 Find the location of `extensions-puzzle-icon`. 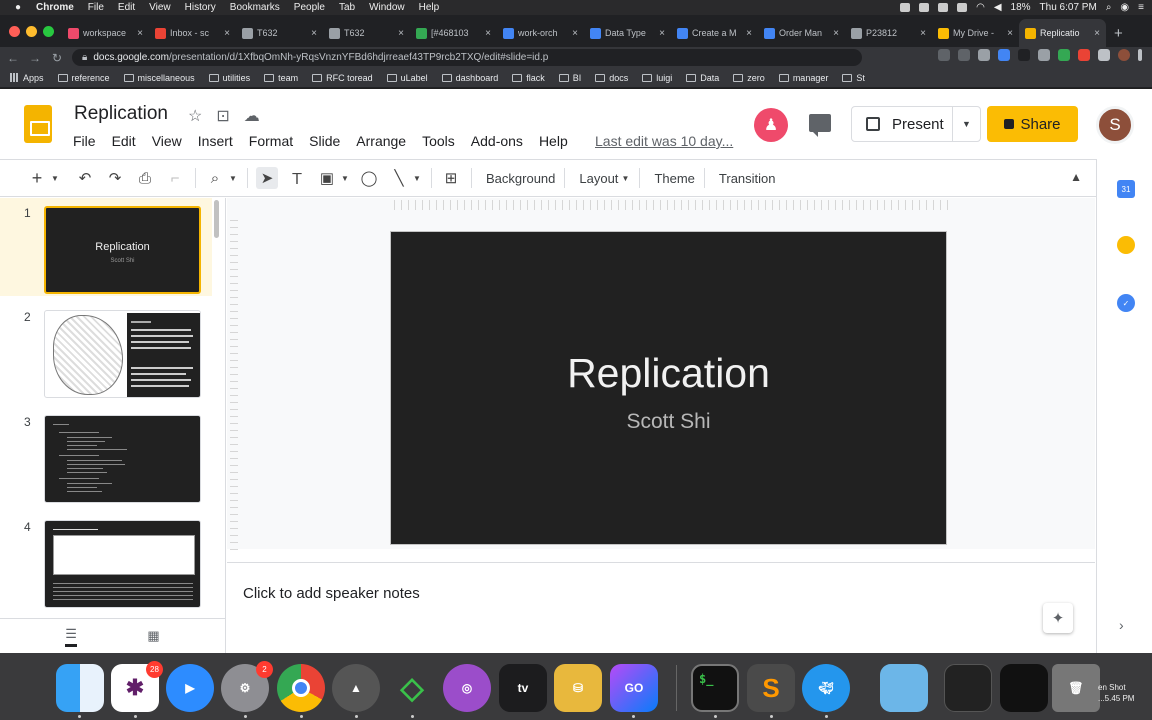

extensions-puzzle-icon is located at coordinates (1104, 55).